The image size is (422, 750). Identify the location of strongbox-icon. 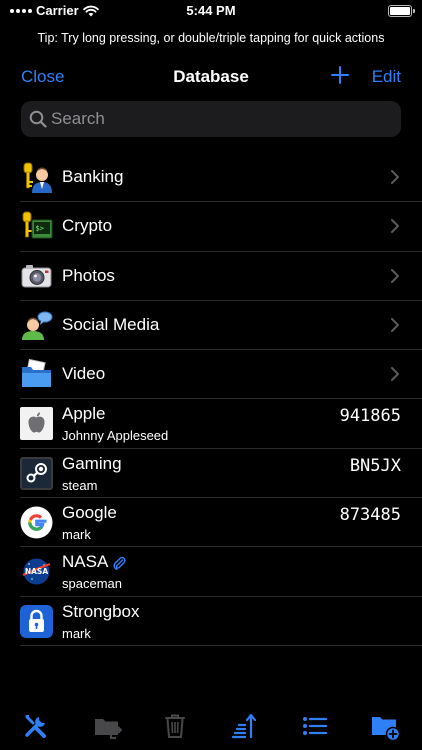
(36, 621).